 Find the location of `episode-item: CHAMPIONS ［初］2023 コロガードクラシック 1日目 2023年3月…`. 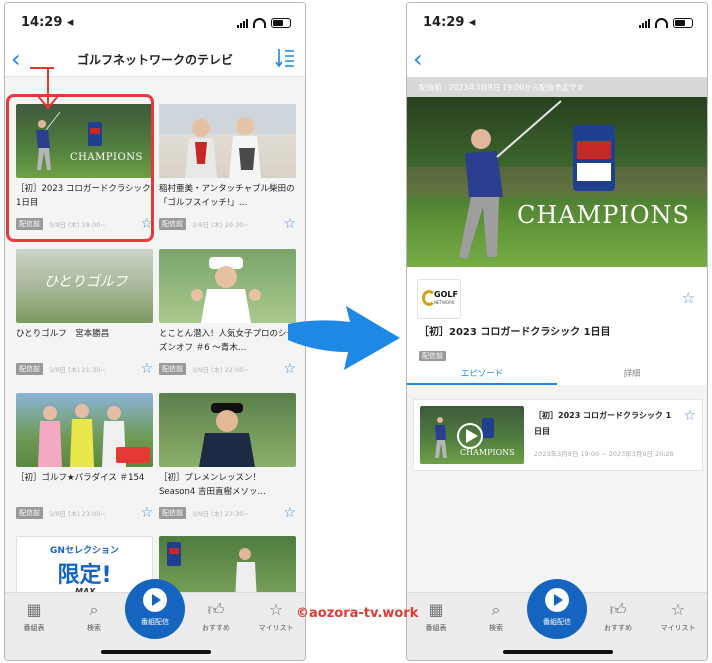

episode-item: CHAMPIONS ［初］2023 コロガードクラシック 1日目 2023年3月… is located at coordinates (558, 435).